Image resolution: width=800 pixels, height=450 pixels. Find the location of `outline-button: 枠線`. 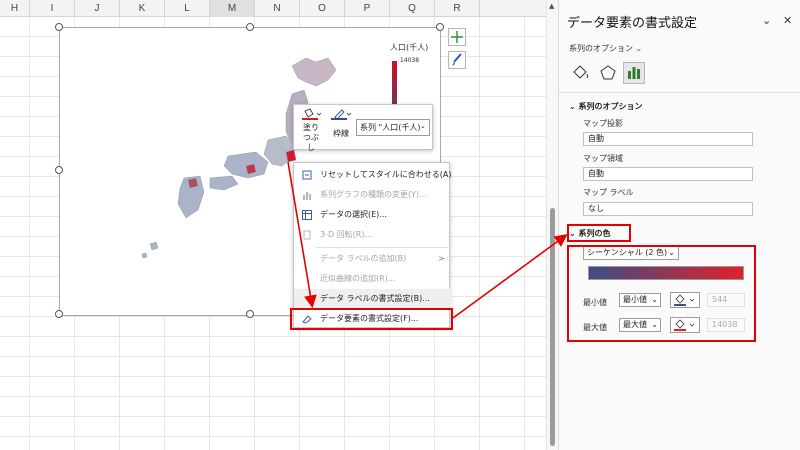

outline-button: 枠線 is located at coordinates (341, 123).